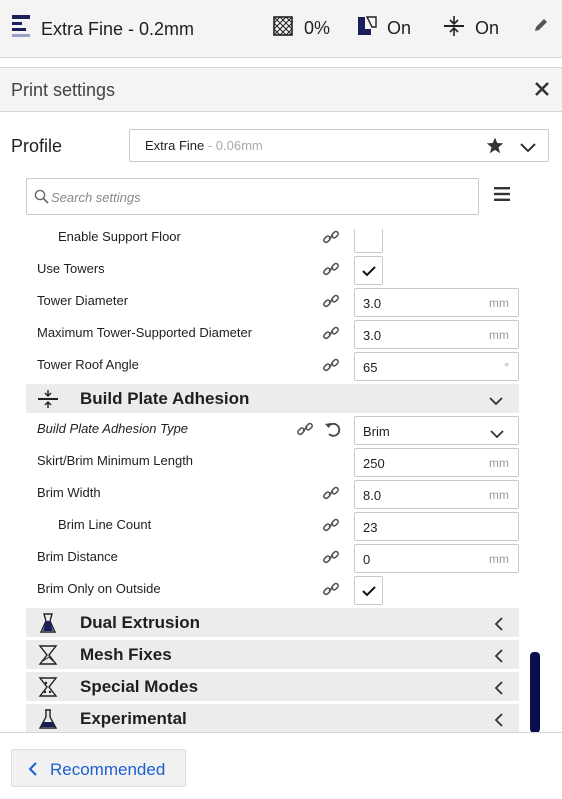  I want to click on field-value: 23, so click(370, 527).